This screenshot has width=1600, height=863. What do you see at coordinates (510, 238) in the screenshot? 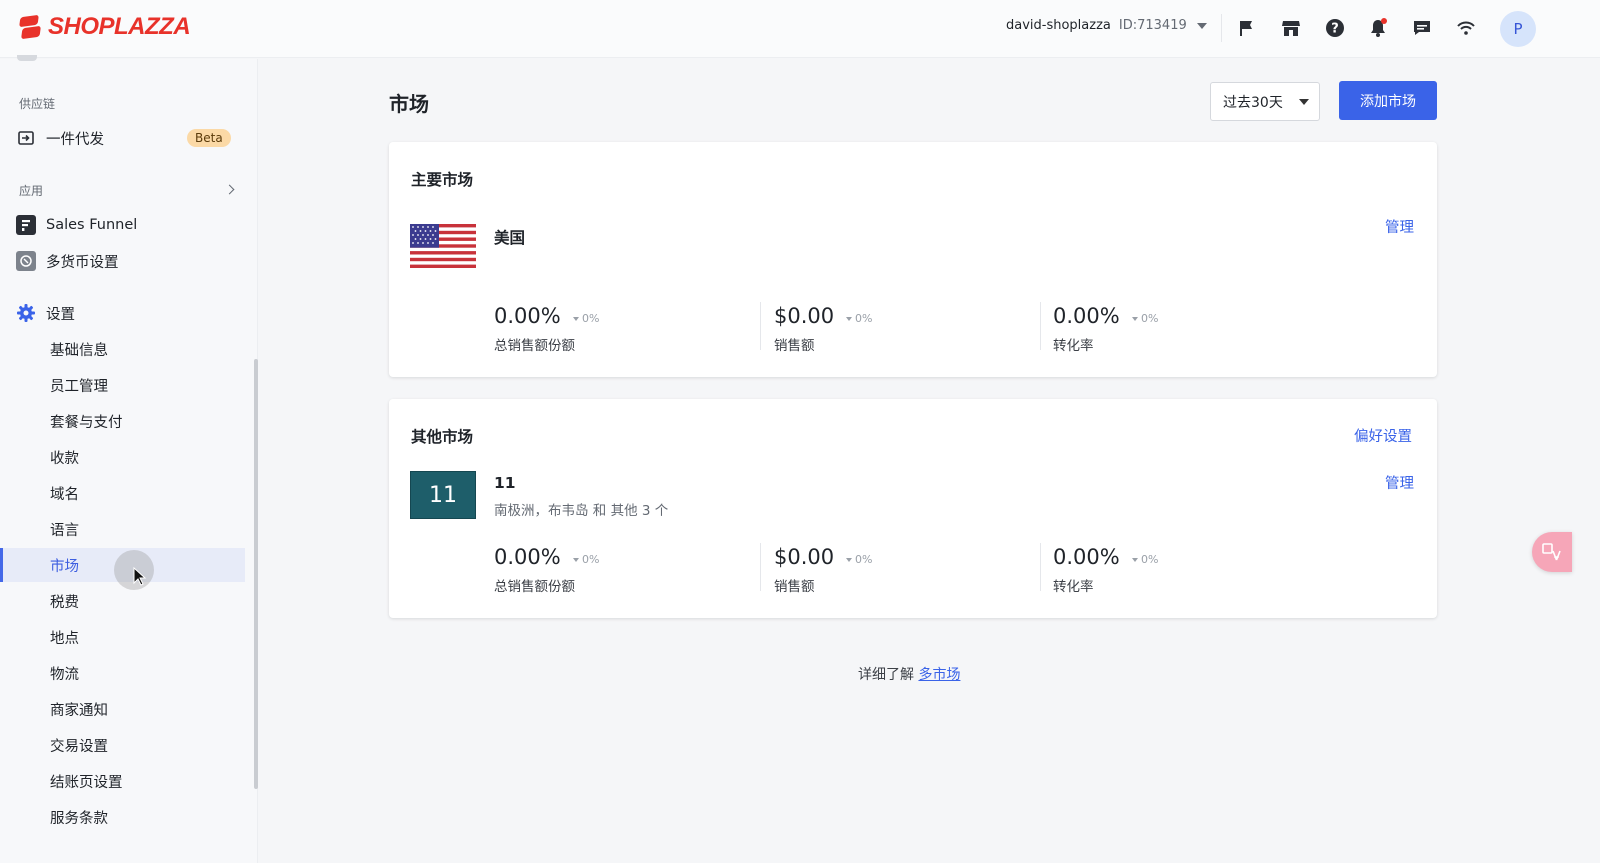
I see `market-name: 美国` at bounding box center [510, 238].